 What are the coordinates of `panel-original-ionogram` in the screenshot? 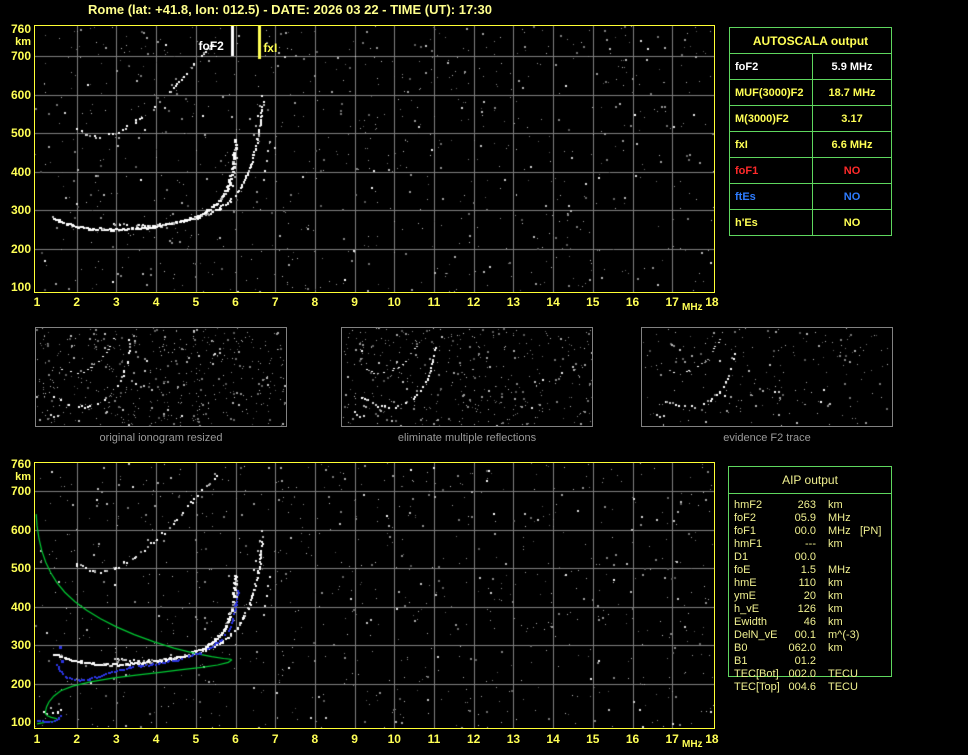 It's located at (161, 377).